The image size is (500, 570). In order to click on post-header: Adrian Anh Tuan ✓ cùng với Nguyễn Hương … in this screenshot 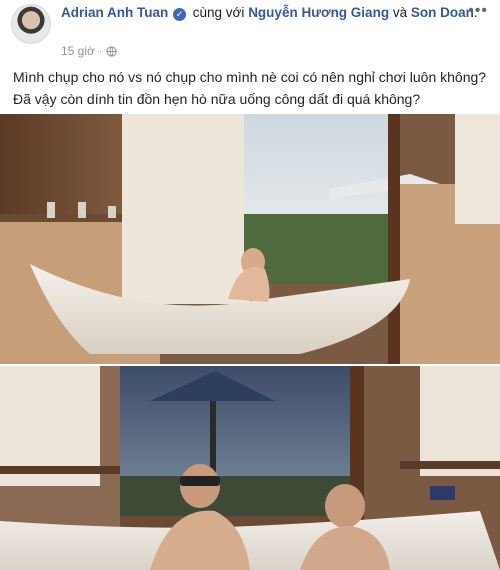, I will do `click(250, 31)`.